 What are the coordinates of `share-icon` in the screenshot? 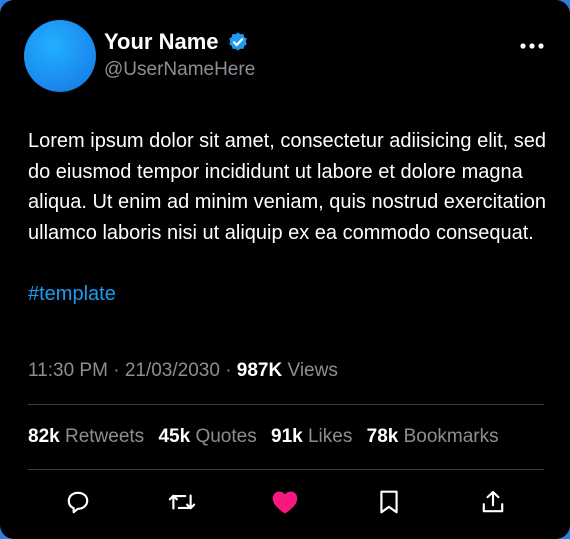 It's located at (493, 501).